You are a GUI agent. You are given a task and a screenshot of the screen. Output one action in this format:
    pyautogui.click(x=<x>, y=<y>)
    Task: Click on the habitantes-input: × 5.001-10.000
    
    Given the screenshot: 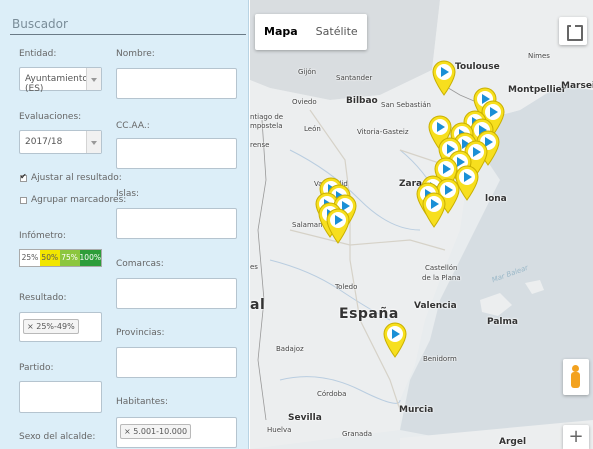 What is the action you would take?
    pyautogui.click(x=176, y=432)
    